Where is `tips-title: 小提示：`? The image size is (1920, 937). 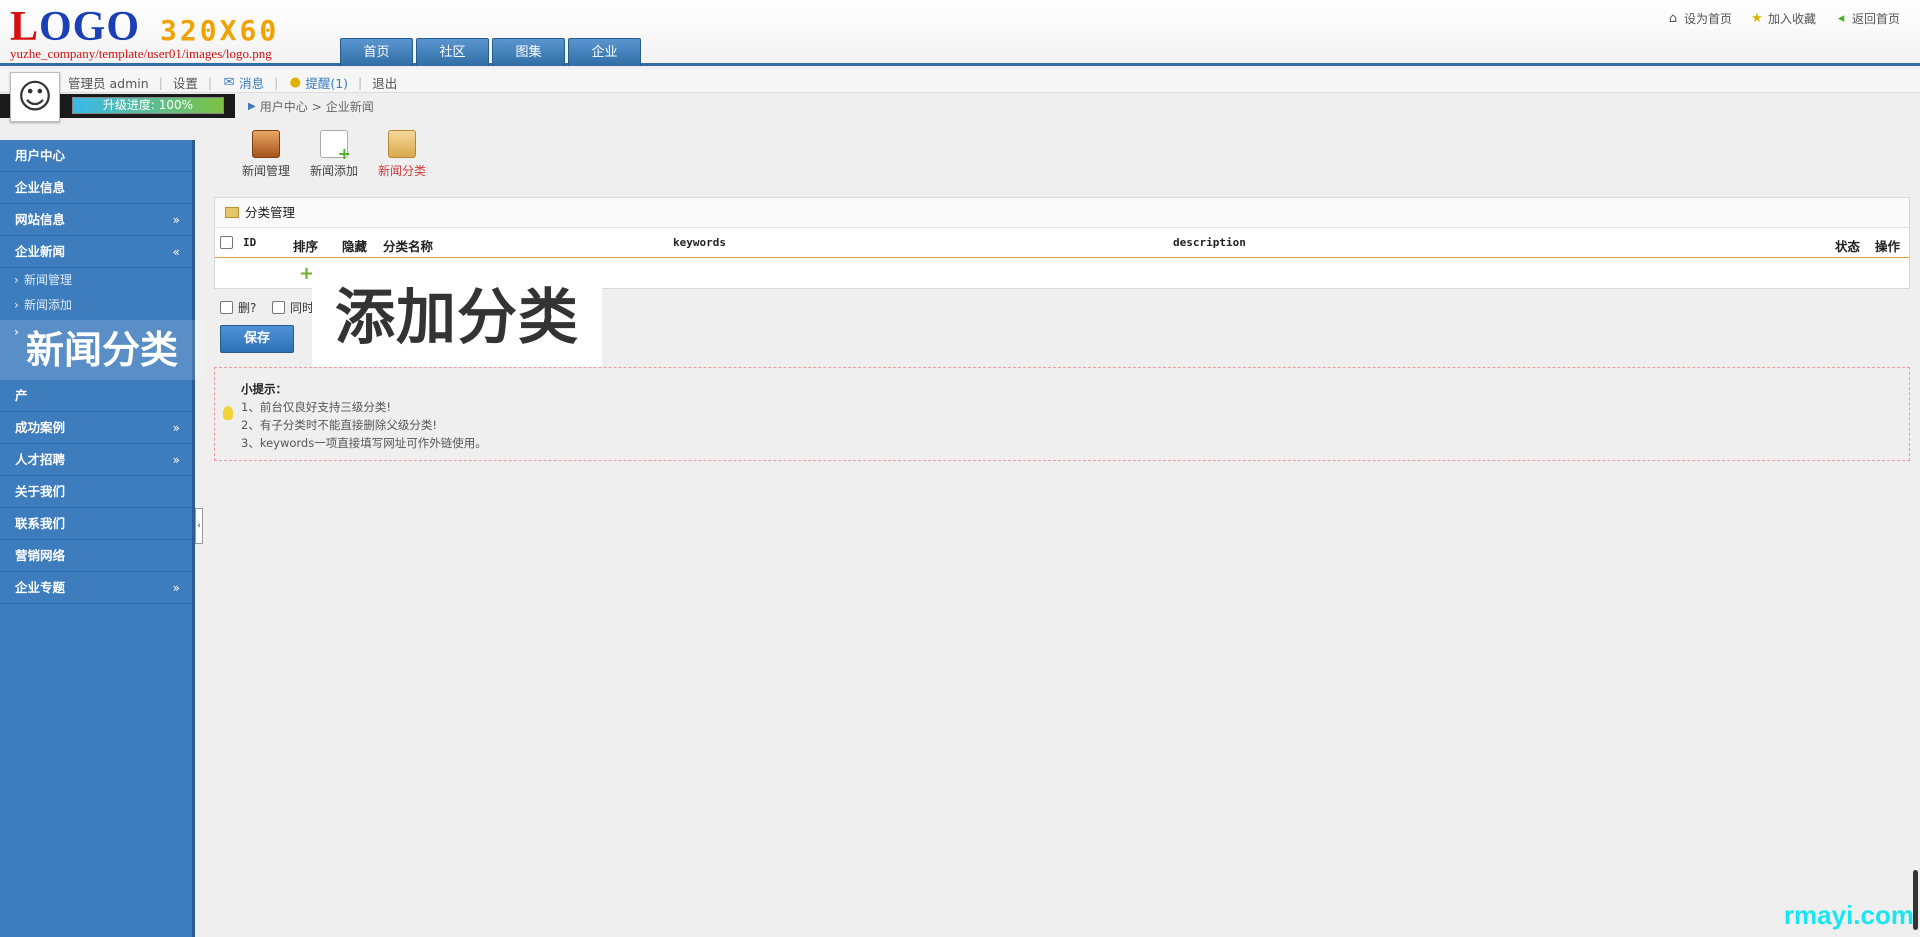 tips-title: 小提示： is located at coordinates (264, 389).